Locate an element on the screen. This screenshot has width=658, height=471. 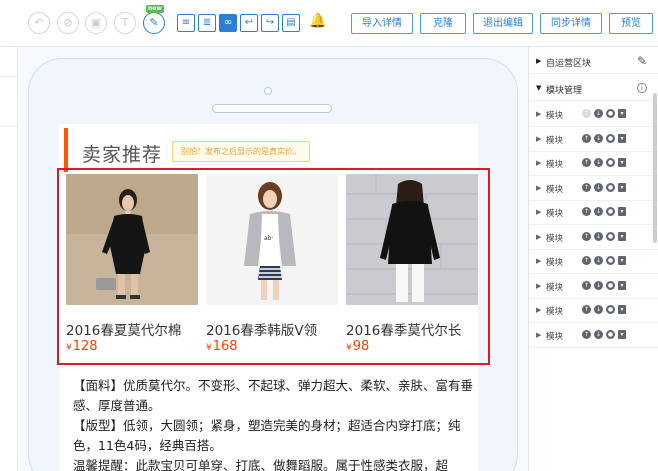
link-circle-icon: ⊘ is located at coordinates (68, 23).